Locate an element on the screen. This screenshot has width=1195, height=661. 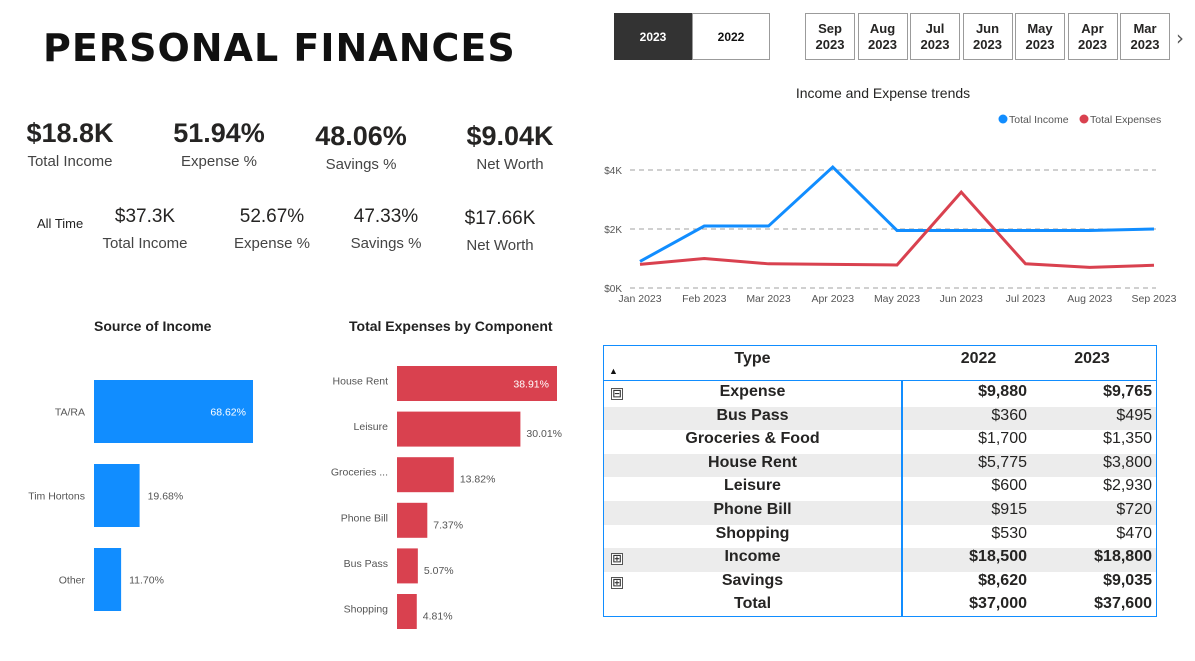
table-row: House Rent $5,775 $3,800 is located at coordinates (880, 465).